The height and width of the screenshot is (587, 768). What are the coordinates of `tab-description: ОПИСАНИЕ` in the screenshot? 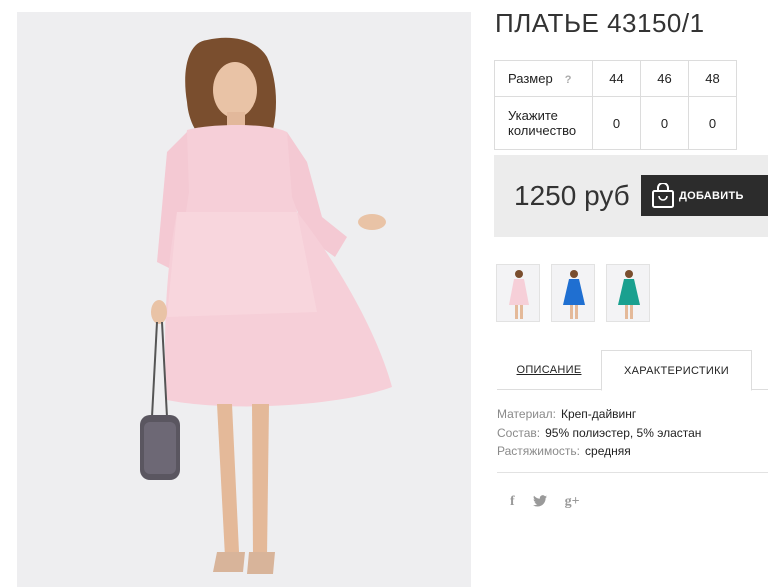 It's located at (549, 370).